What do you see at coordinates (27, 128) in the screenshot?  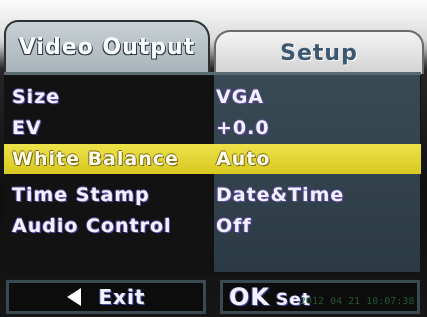 I see `menu-item-label: EV` at bounding box center [27, 128].